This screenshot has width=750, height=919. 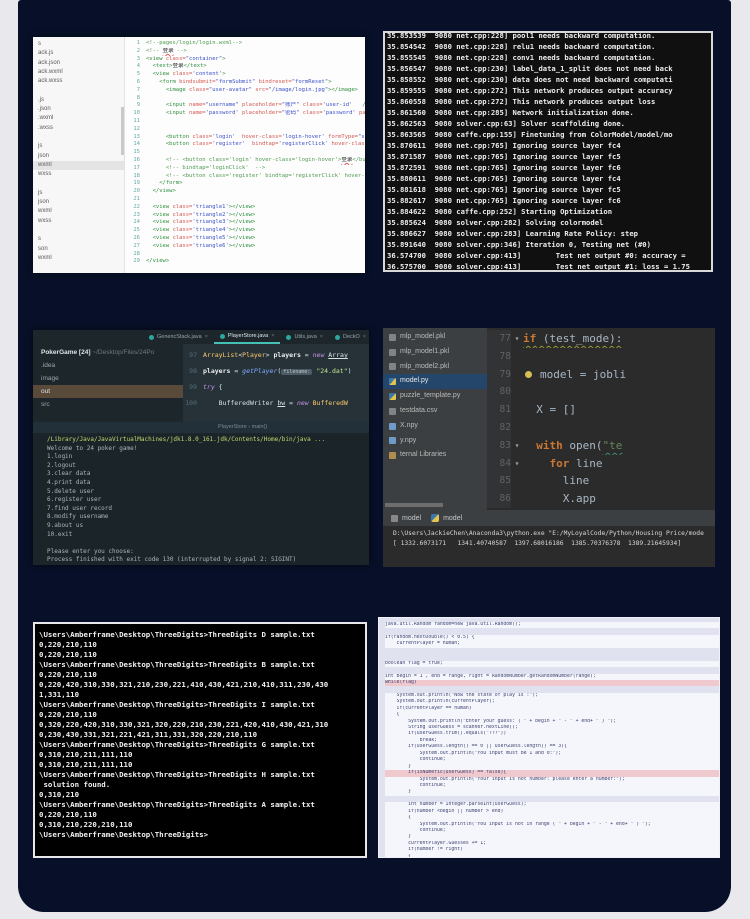 I want to click on file-item: ack.json, so click(x=78, y=63).